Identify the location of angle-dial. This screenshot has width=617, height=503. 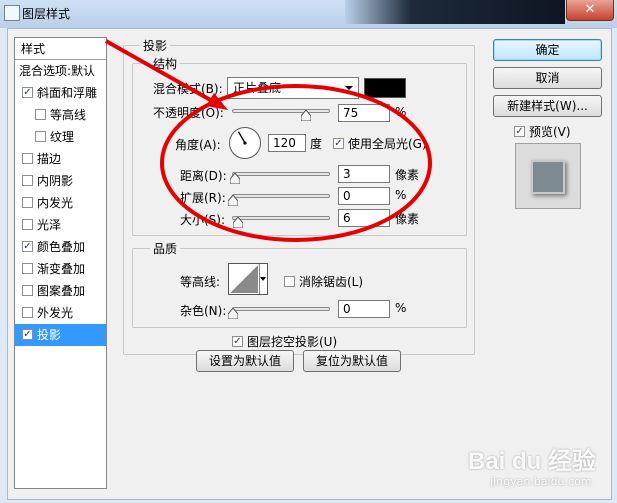
(245, 143).